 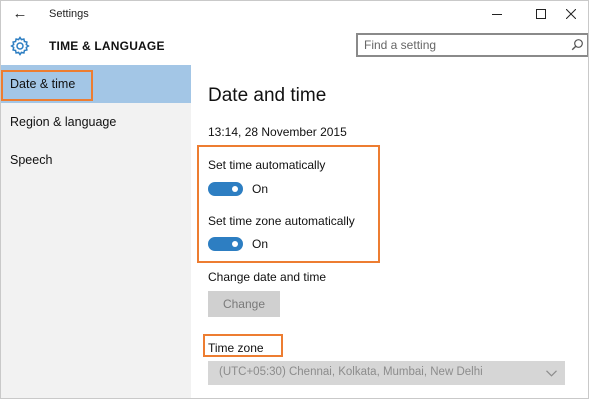 What do you see at coordinates (461, 45) in the screenshot?
I see `search-input` at bounding box center [461, 45].